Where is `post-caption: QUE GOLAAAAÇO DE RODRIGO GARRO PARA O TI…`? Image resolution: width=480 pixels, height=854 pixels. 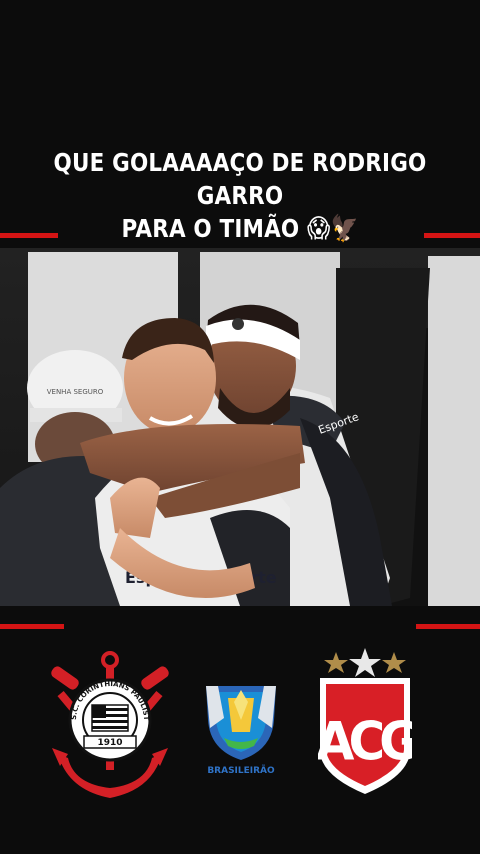 post-caption: QUE GOLAAAAÇO DE RODRIGO GARRO PARA O TI… is located at coordinates (240, 196).